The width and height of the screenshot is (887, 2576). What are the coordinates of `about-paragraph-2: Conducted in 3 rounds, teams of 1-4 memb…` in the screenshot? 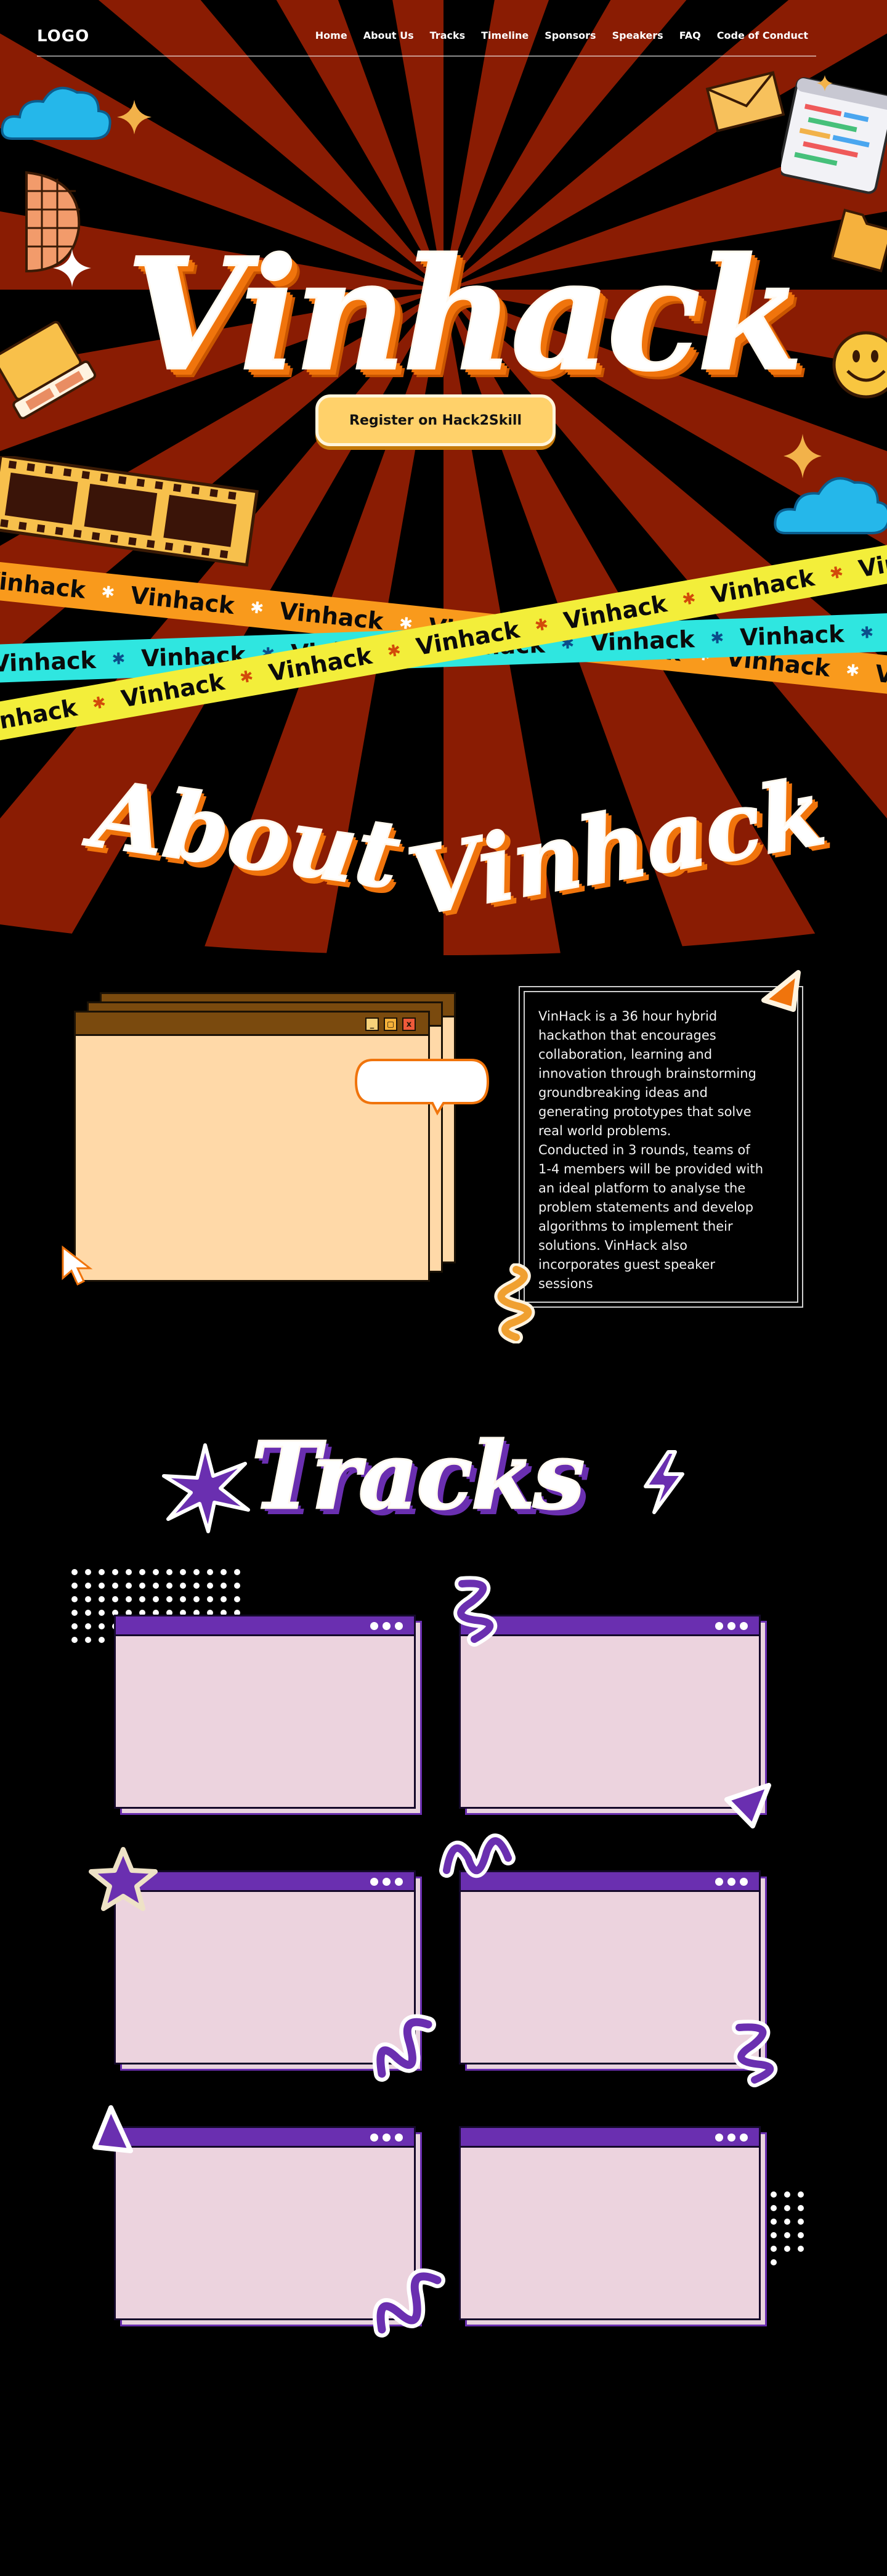 It's located at (651, 1217).